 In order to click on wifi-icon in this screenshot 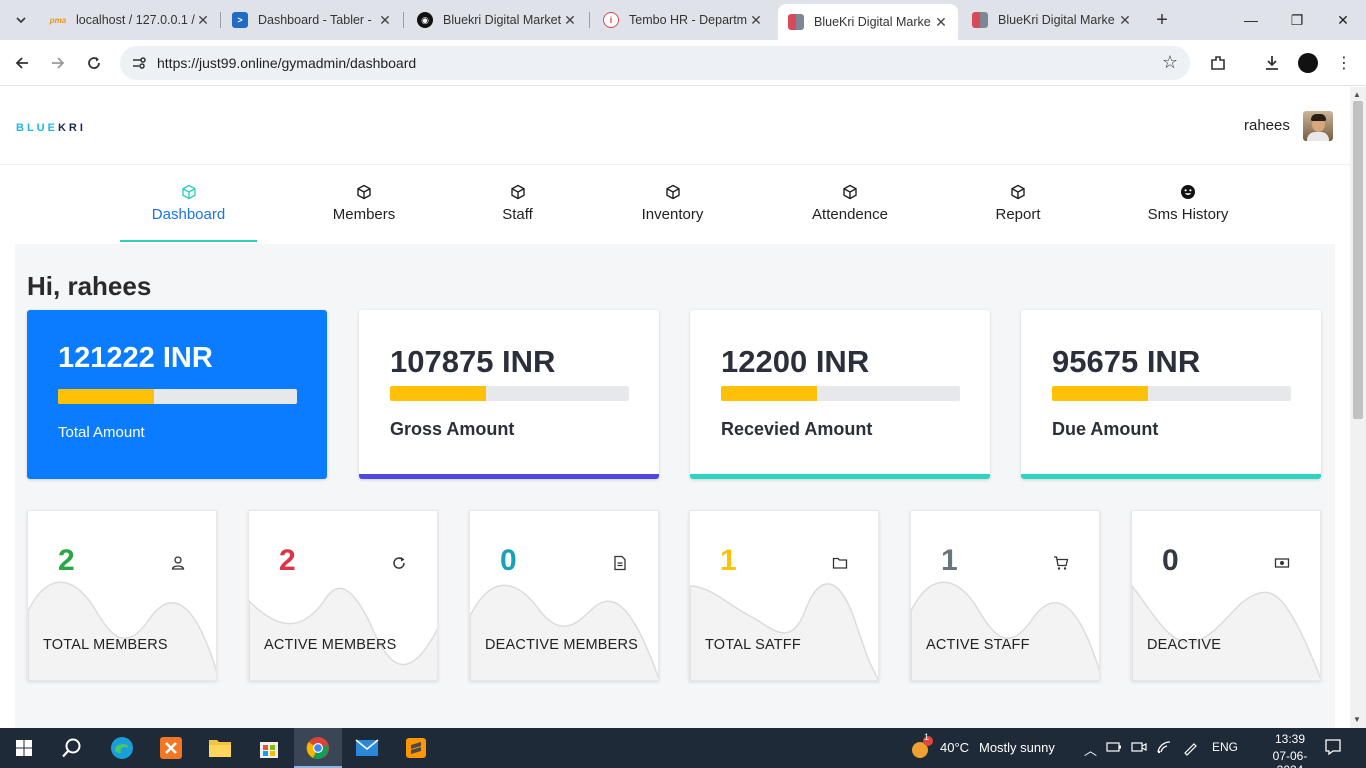, I will do `click(1164, 748)`.